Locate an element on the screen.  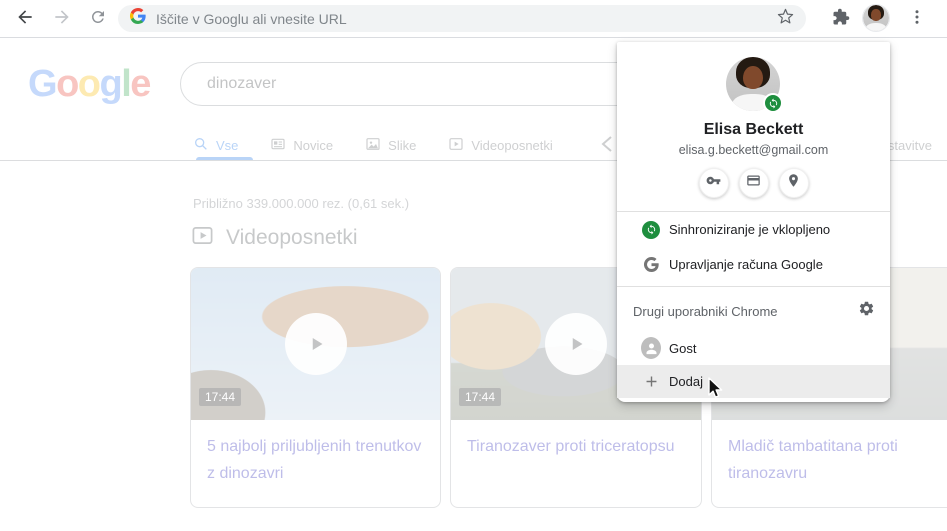
video-title: Mladič tambatitana proti tiranozavru is located at coordinates (829, 453).